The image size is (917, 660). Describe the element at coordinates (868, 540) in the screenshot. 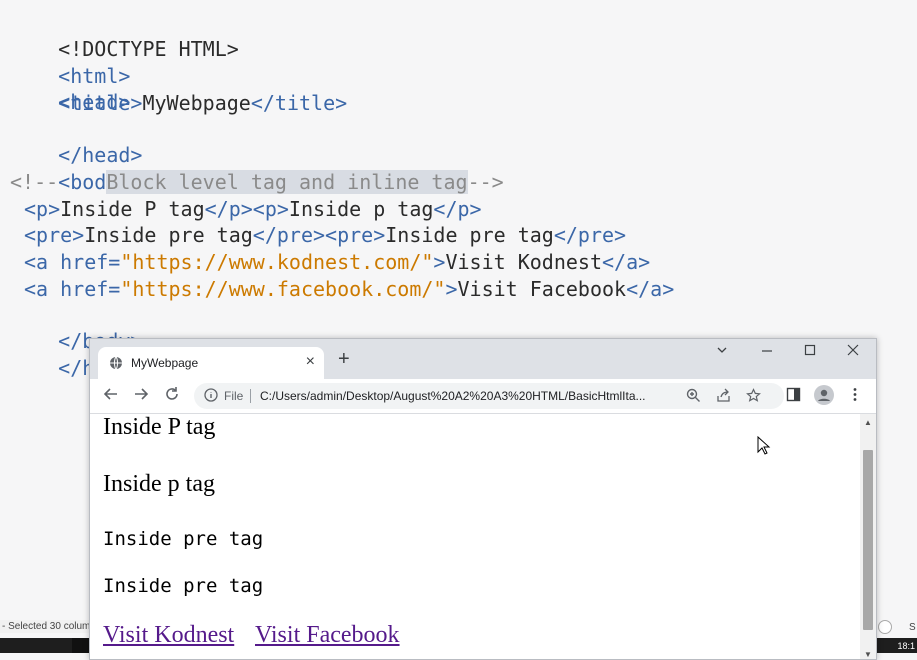

I see `scrollbar-thumb` at that location.